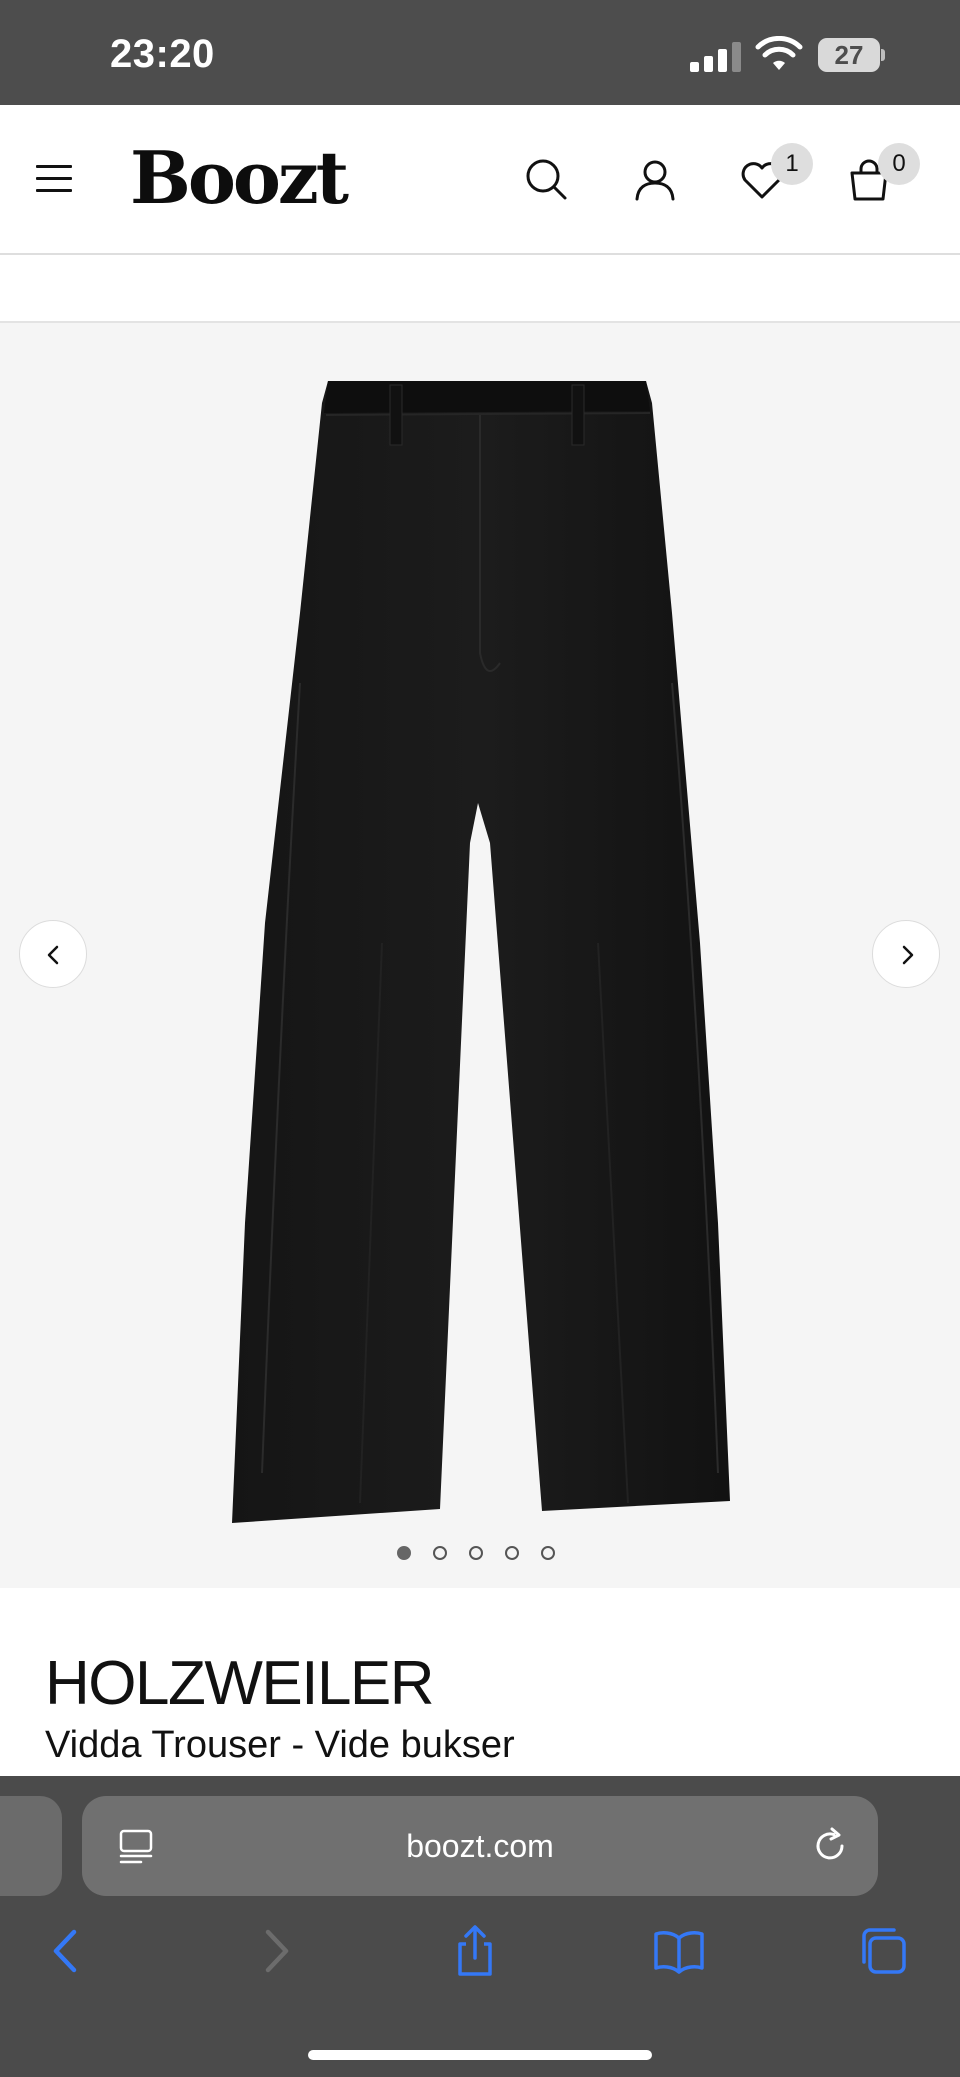  Describe the element at coordinates (779, 53) in the screenshot. I see `wifi-icon` at that location.